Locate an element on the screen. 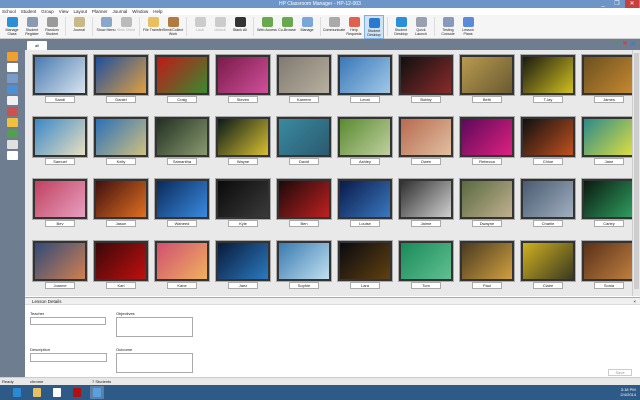 The height and width of the screenshot is (400, 640). student-tile: Wayne is located at coordinates (243, 146).